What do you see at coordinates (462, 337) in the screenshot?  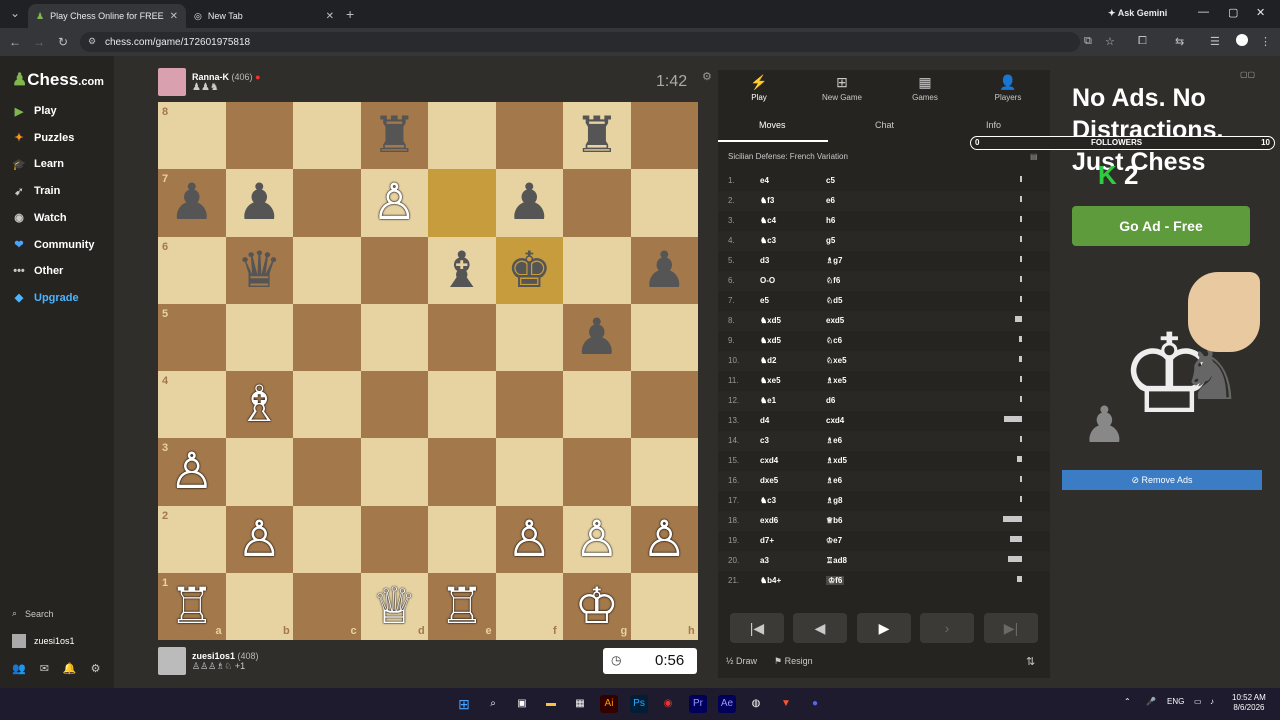 I see `square-e5` at bounding box center [462, 337].